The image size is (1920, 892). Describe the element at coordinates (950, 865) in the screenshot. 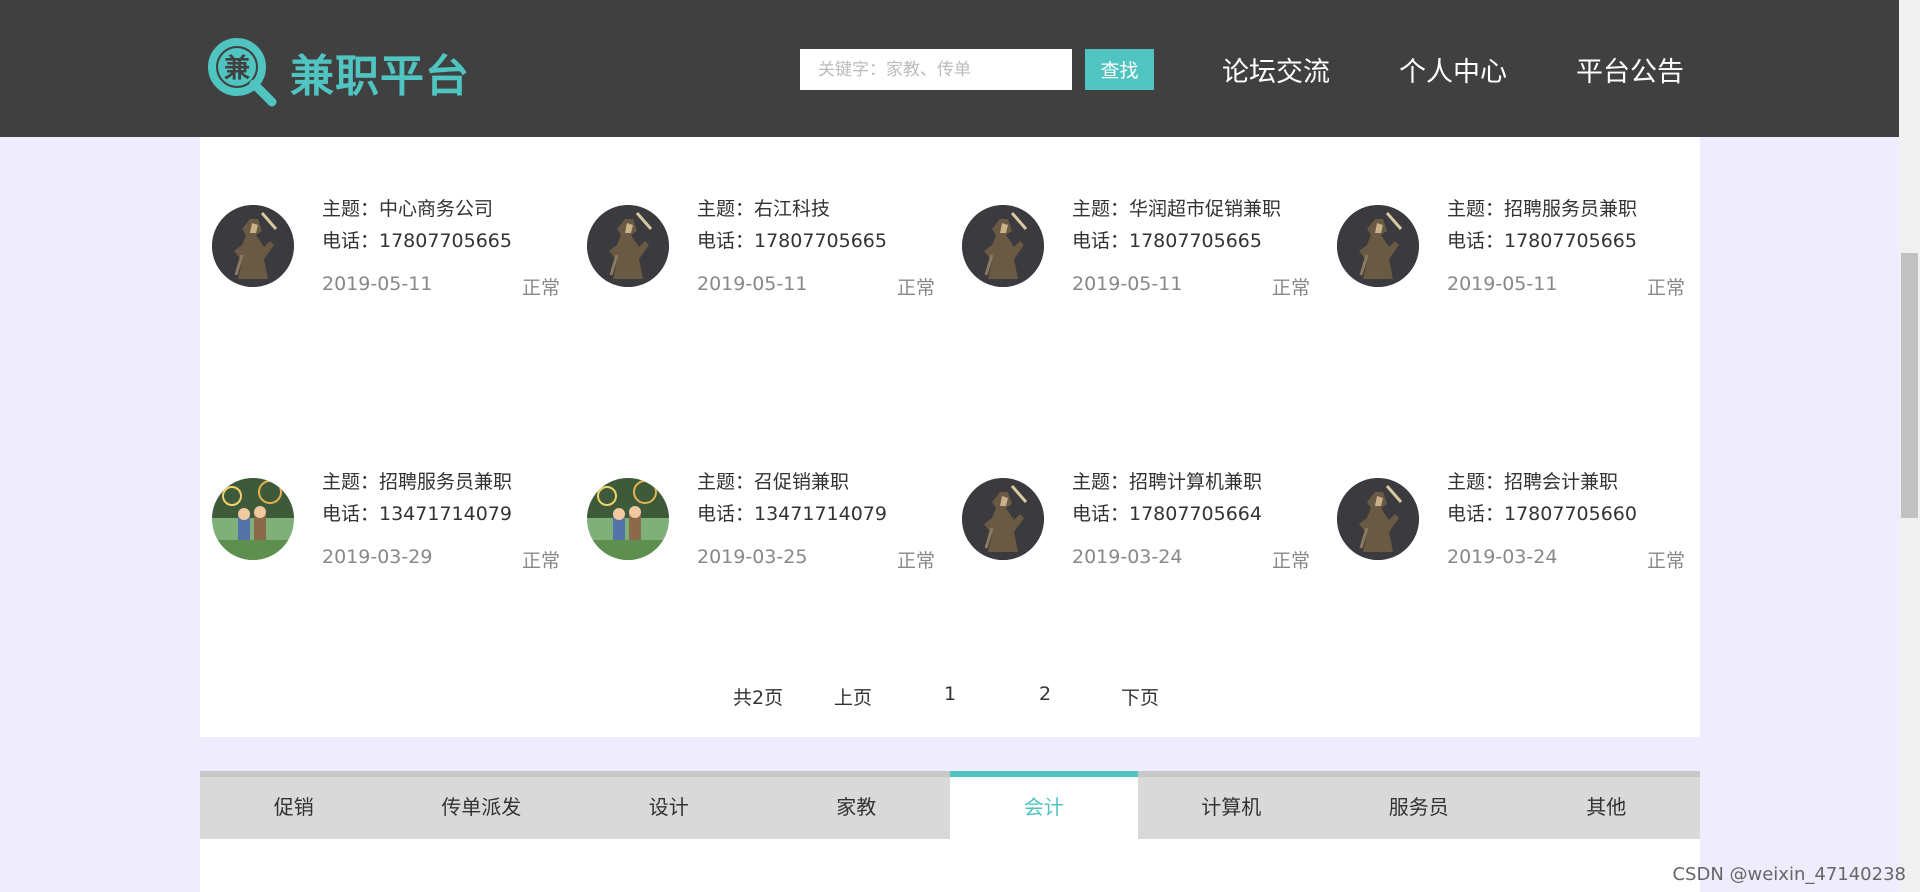

I see `tab-content-area` at that location.